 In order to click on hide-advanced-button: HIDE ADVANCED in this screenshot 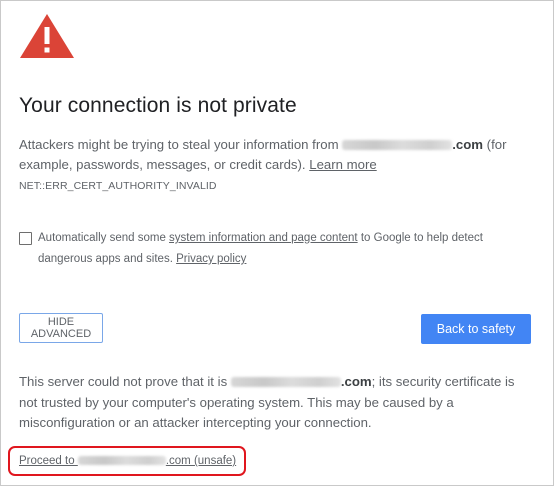, I will do `click(61, 328)`.